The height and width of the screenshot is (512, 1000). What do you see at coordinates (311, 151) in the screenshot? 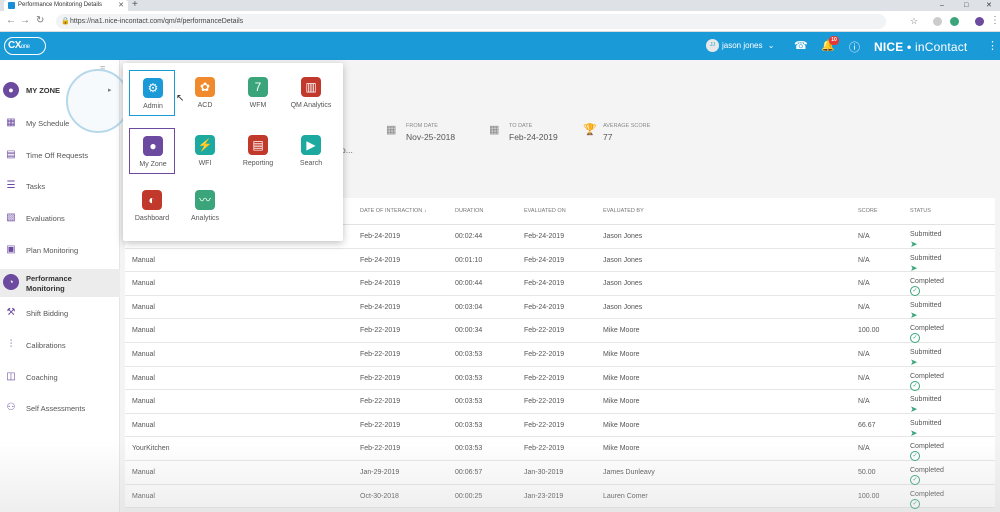
I see `app-tile-search: ▶ Search` at bounding box center [311, 151].